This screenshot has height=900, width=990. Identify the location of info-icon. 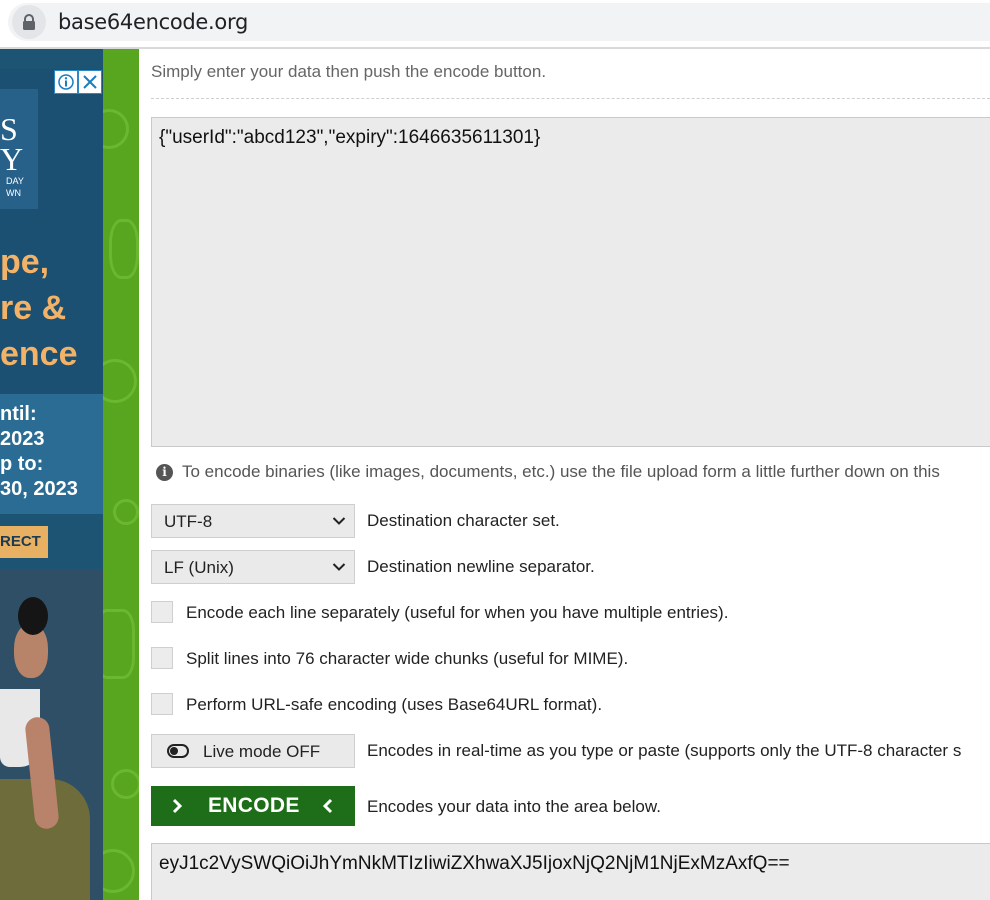
(66, 82).